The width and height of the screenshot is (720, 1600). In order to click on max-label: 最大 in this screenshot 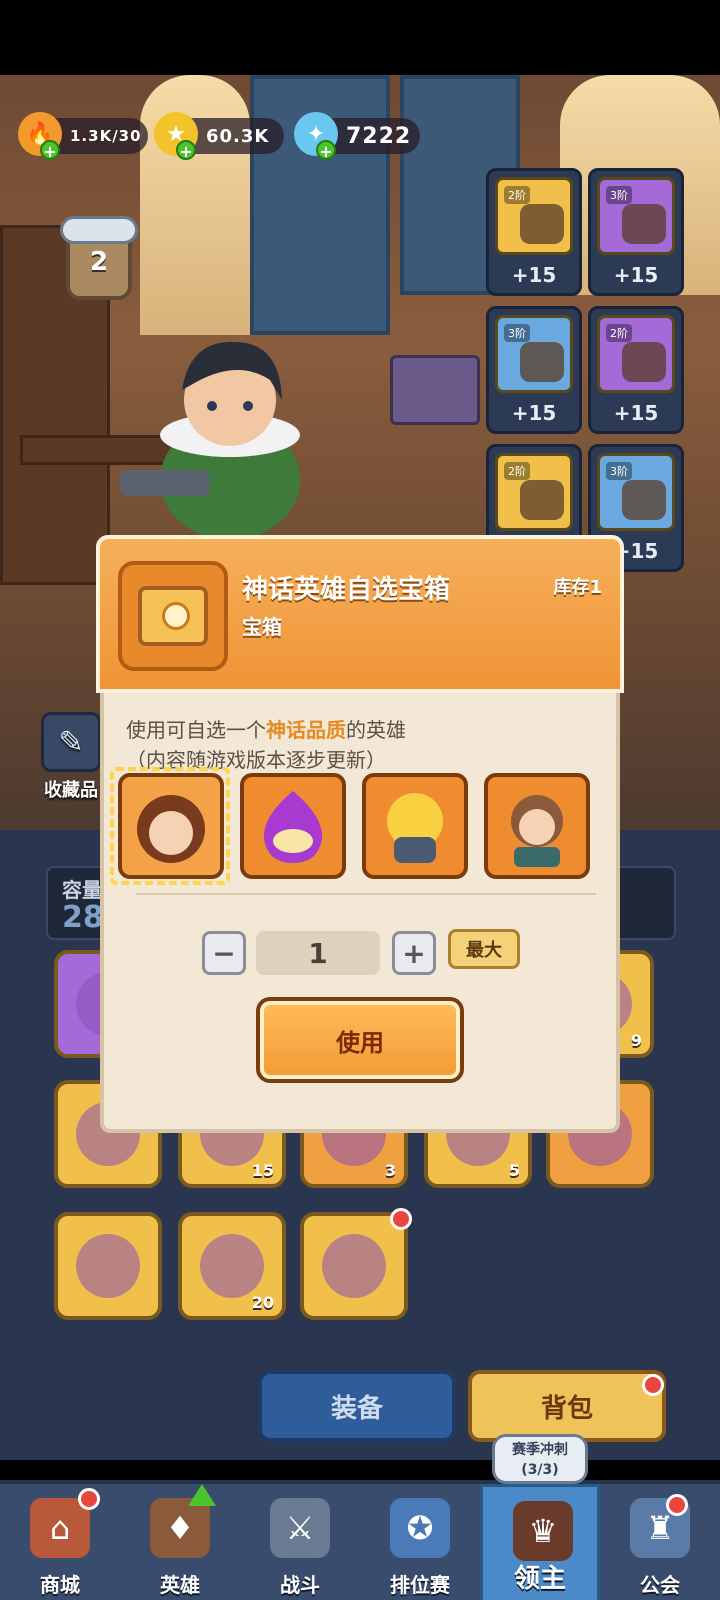, I will do `click(484, 950)`.